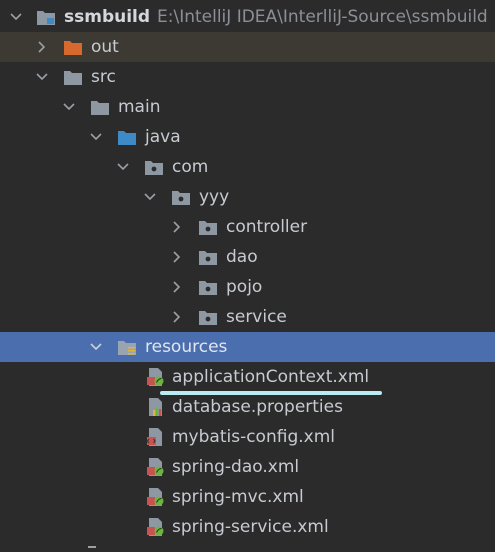 The height and width of the screenshot is (552, 495). What do you see at coordinates (155, 407) in the screenshot?
I see `properties-file-icon` at bounding box center [155, 407].